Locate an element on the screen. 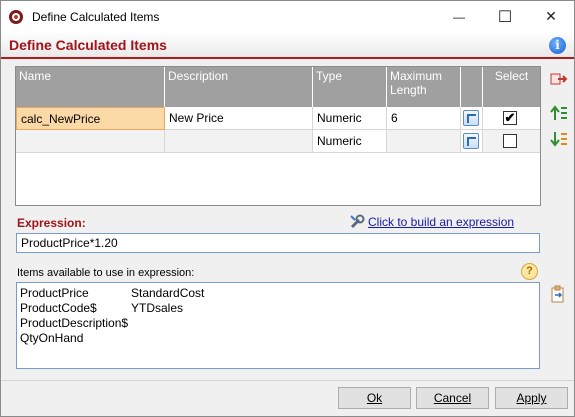 The image size is (575, 417). max-length-cell is located at coordinates (424, 141).